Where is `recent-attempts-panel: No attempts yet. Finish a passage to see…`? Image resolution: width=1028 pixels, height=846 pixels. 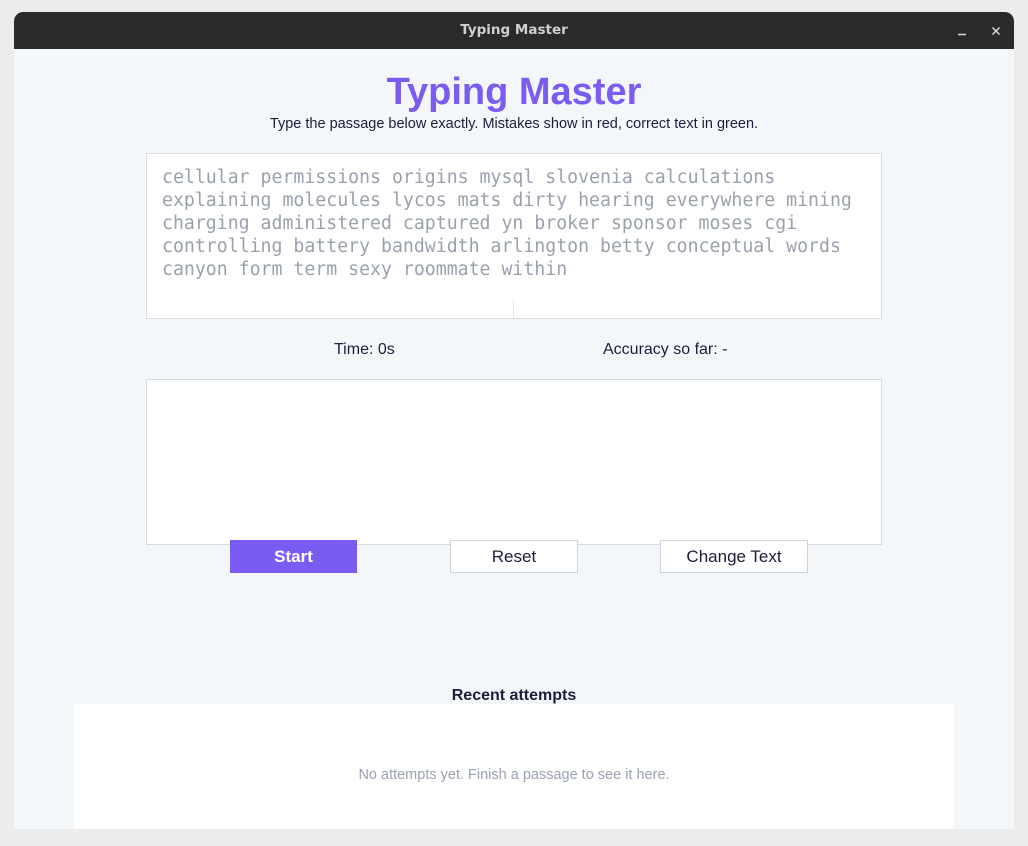 recent-attempts-panel: No attempts yet. Finish a passage to see… is located at coordinates (514, 766).